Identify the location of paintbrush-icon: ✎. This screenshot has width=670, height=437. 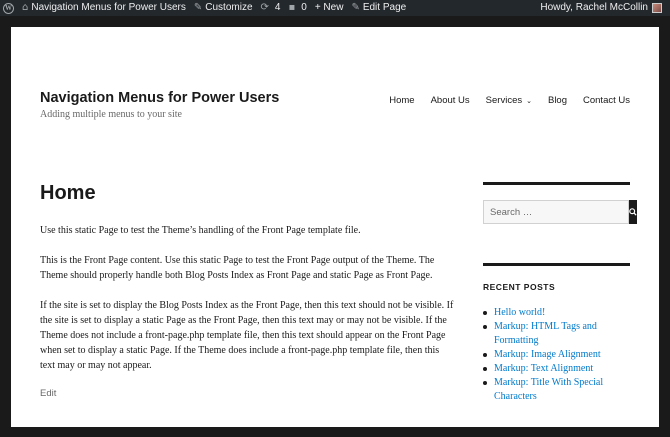
(198, 7).